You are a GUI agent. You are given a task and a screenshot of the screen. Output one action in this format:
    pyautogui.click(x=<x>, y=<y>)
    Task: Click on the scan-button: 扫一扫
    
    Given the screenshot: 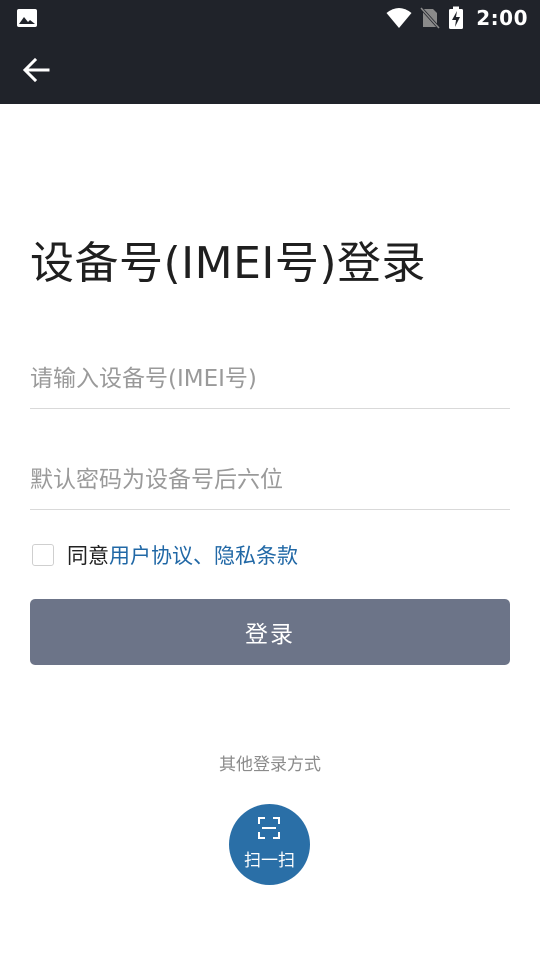 What is the action you would take?
    pyautogui.click(x=269, y=844)
    